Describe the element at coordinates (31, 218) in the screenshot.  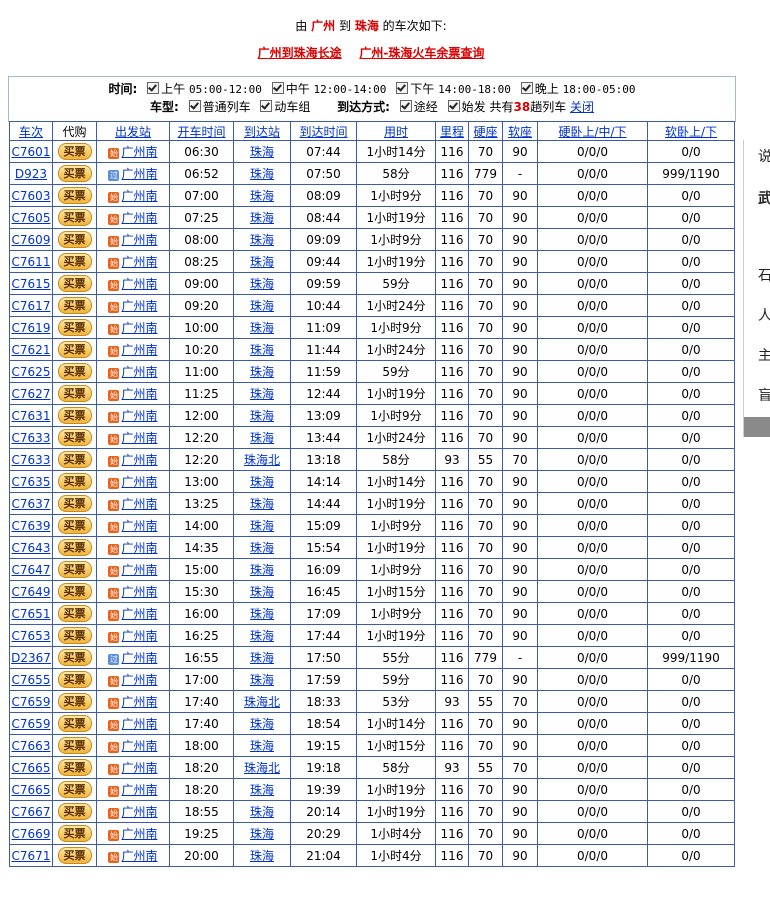
I see `train-number-link: C7605` at that location.